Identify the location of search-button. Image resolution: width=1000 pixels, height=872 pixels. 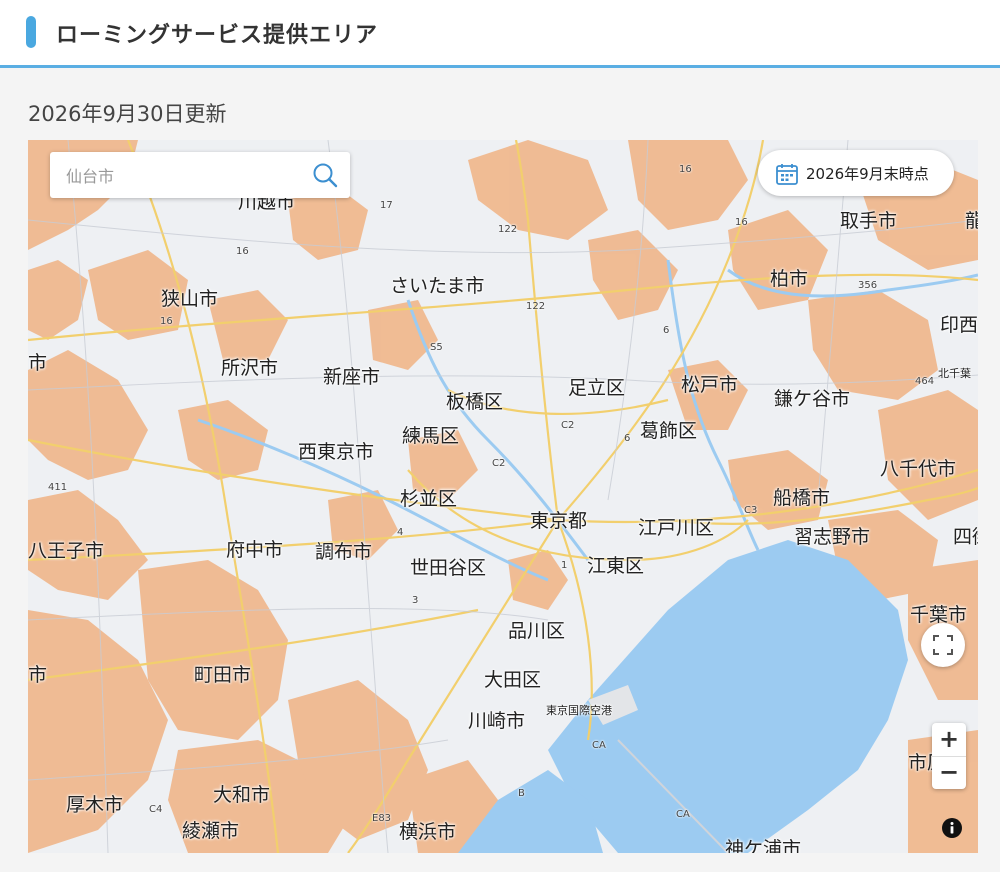
(325, 175).